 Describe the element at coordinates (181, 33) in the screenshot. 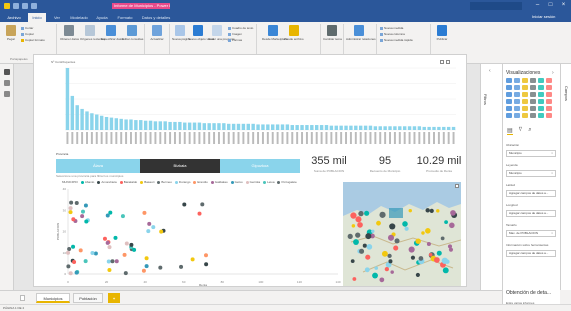

I see `new-page-button: Nueva página` at that location.